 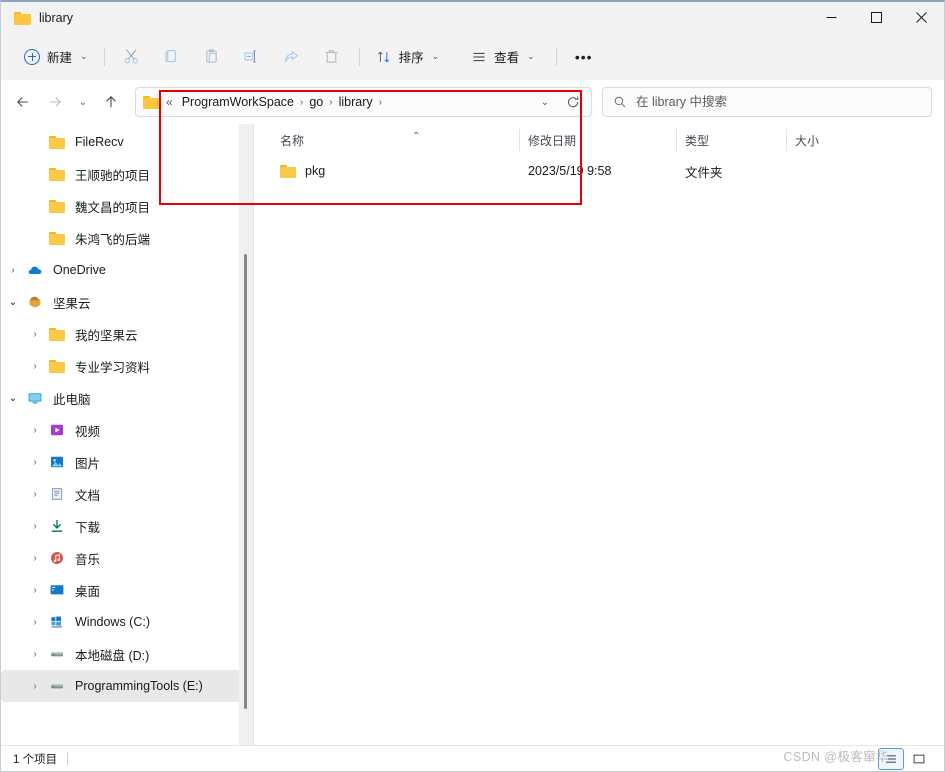 I want to click on sidebar-scrollbar, so click(x=246, y=447).